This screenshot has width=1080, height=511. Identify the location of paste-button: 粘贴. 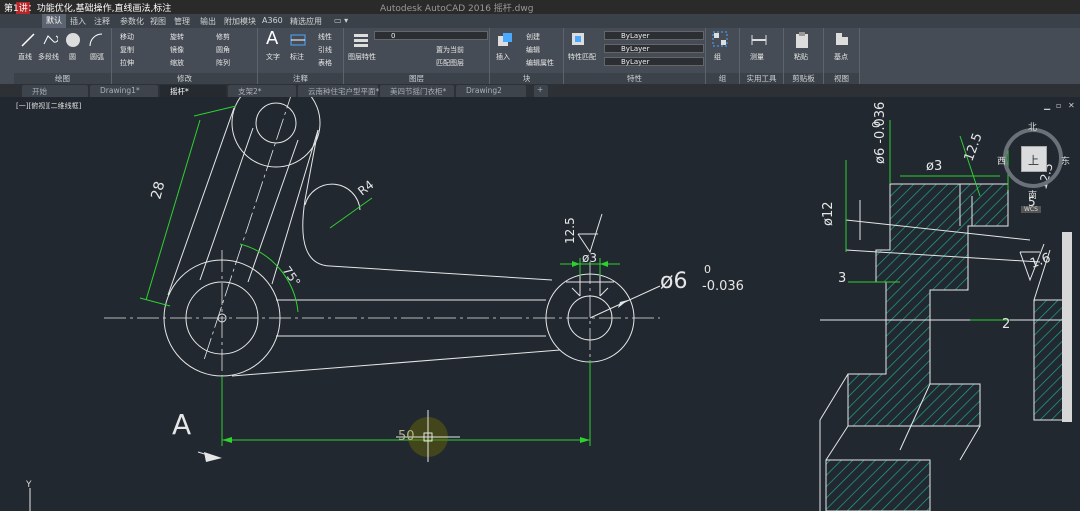
(801, 57).